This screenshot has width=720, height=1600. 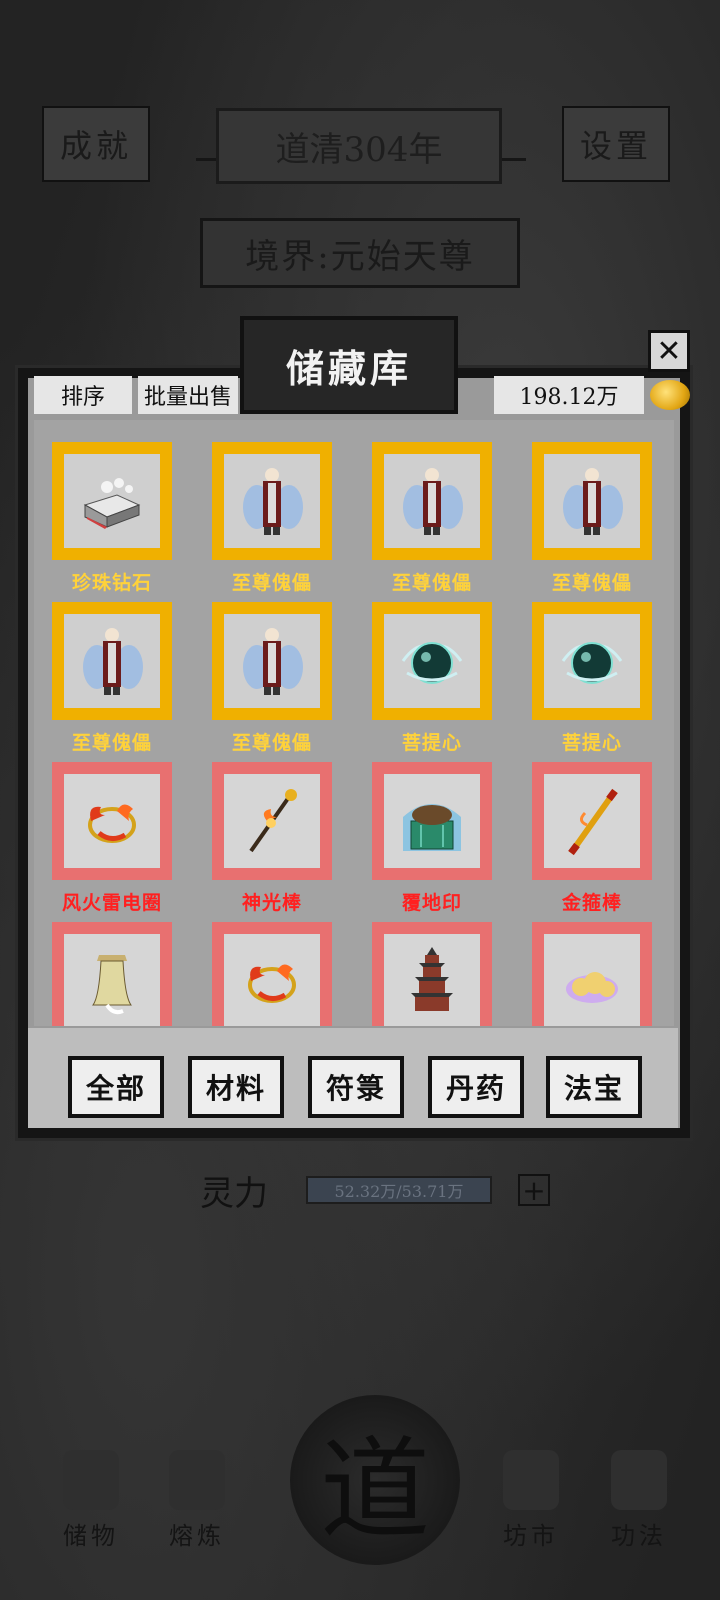 I want to click on filter-all-button: 全部, so click(x=116, y=1087).